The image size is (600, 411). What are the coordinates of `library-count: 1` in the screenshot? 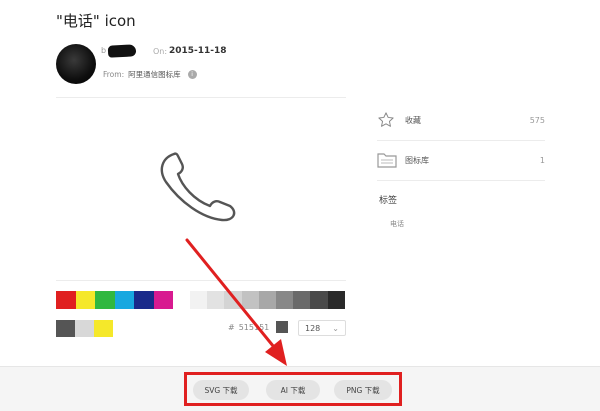 It's located at (542, 160).